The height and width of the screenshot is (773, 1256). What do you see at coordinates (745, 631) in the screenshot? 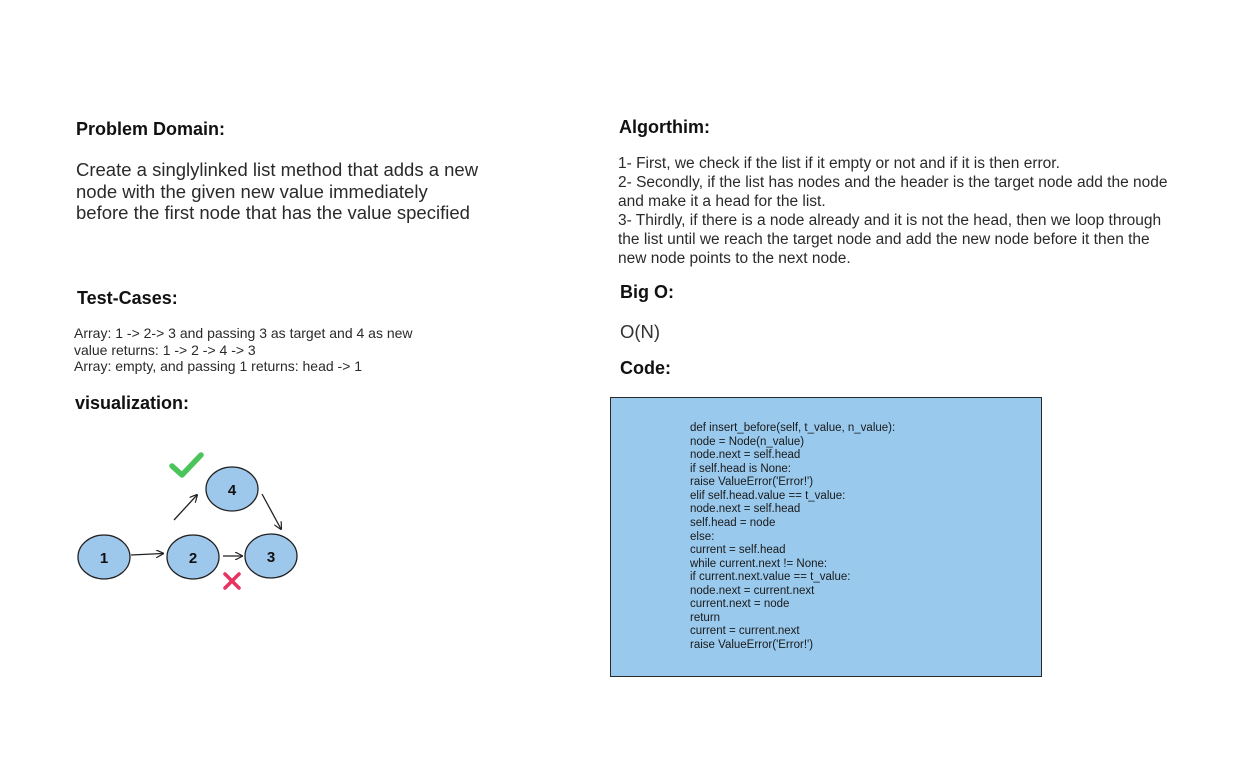
I see `code-line: current = current.next` at bounding box center [745, 631].